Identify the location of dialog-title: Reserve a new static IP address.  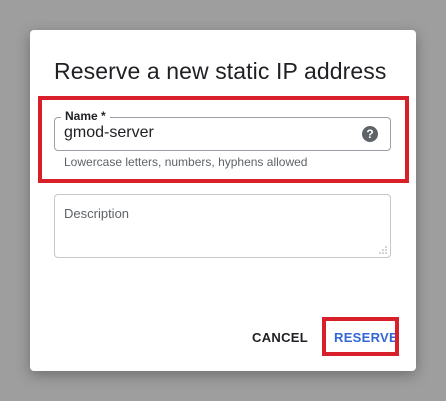
(220, 71).